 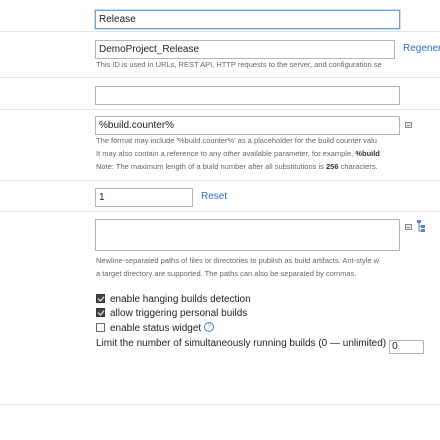 What do you see at coordinates (245, 49) in the screenshot?
I see `build-config-id-input: DemoProject_Release` at bounding box center [245, 49].